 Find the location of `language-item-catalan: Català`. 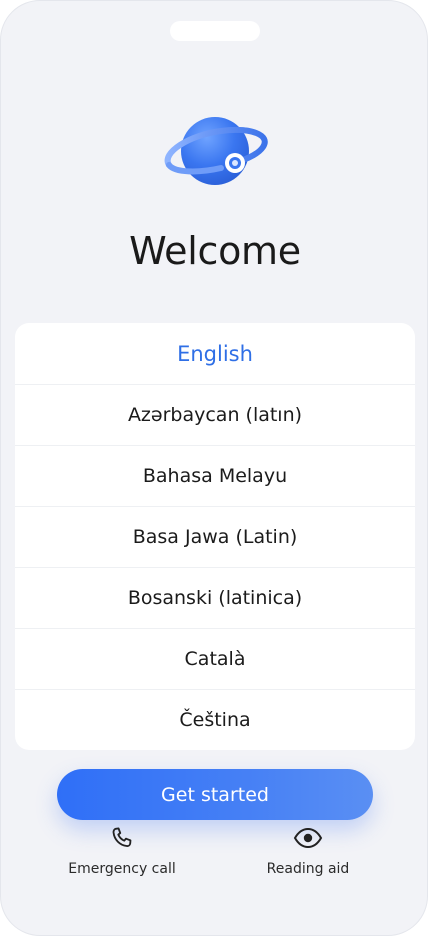

language-item-catalan: Català is located at coordinates (215, 658).